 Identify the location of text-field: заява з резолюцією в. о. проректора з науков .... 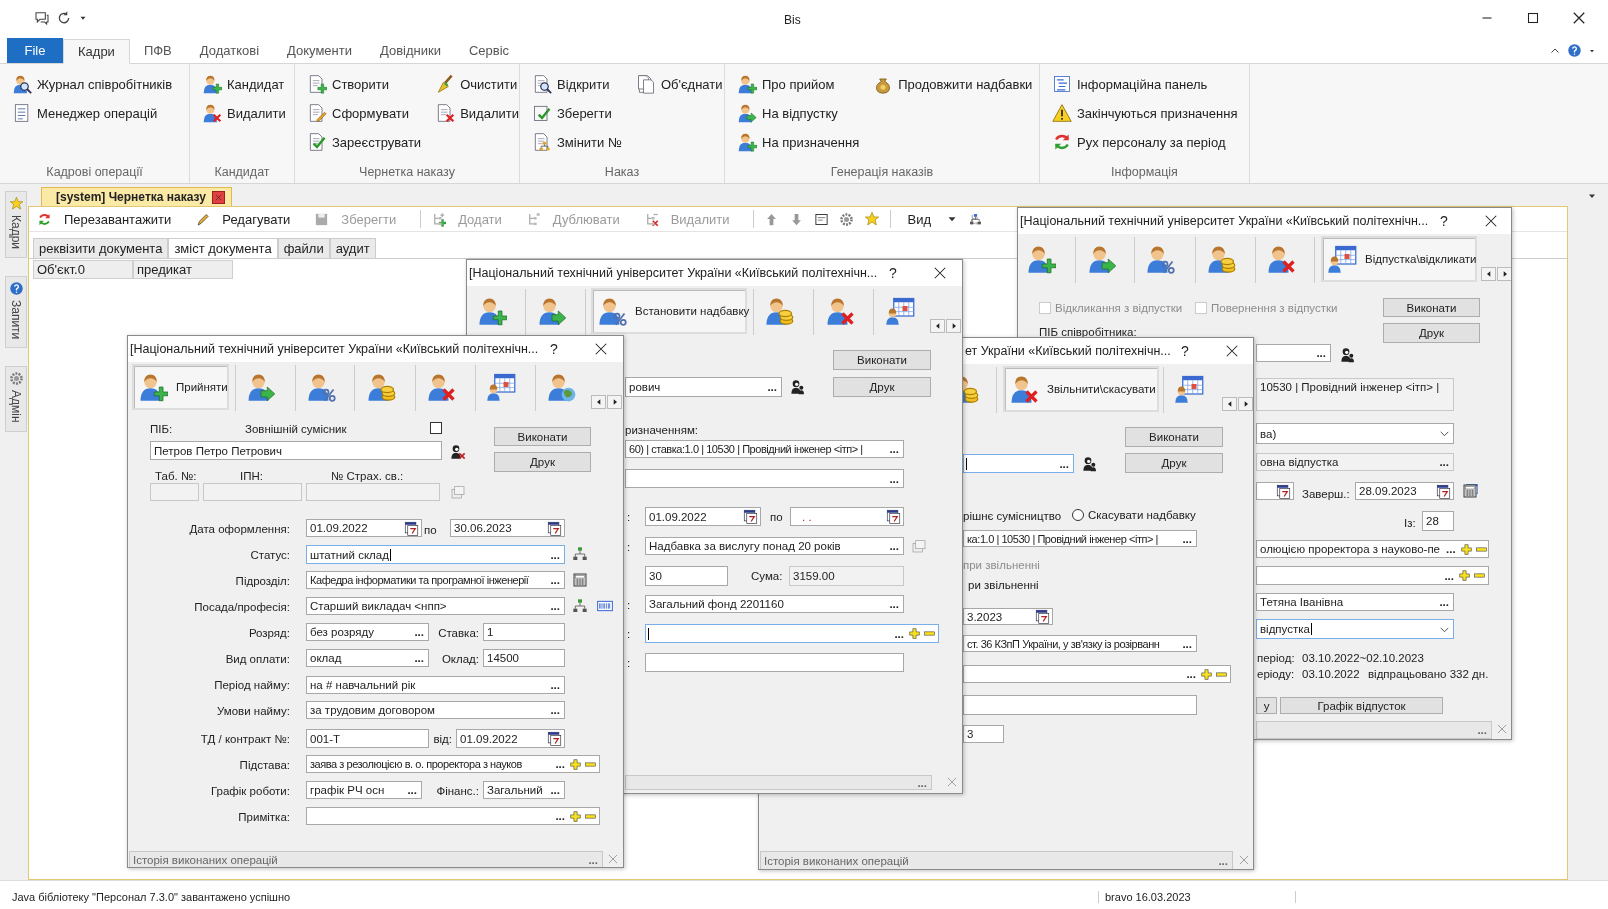
(453, 764).